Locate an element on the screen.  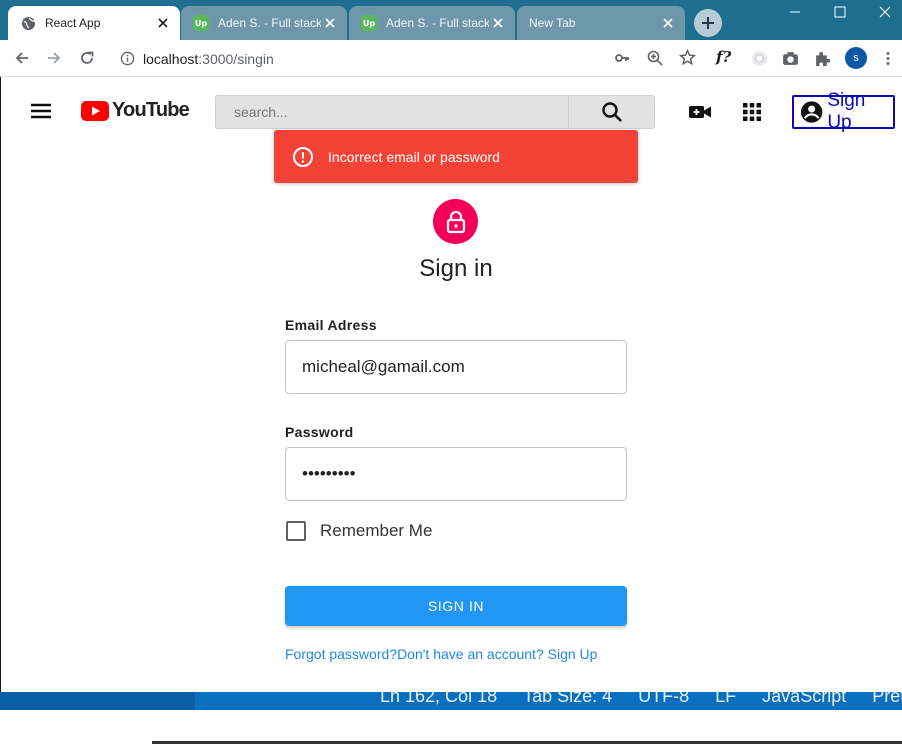
email-field: micheal@gamail.com is located at coordinates (456, 367).